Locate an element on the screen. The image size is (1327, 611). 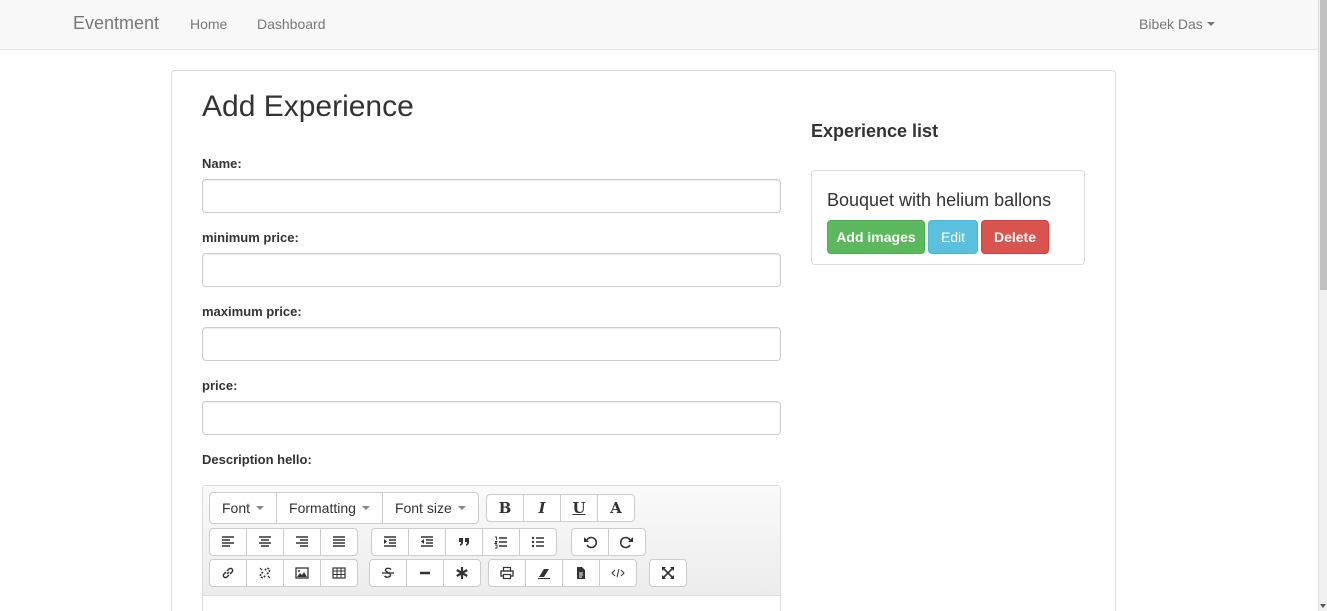
align-left-icon is located at coordinates (228, 541).